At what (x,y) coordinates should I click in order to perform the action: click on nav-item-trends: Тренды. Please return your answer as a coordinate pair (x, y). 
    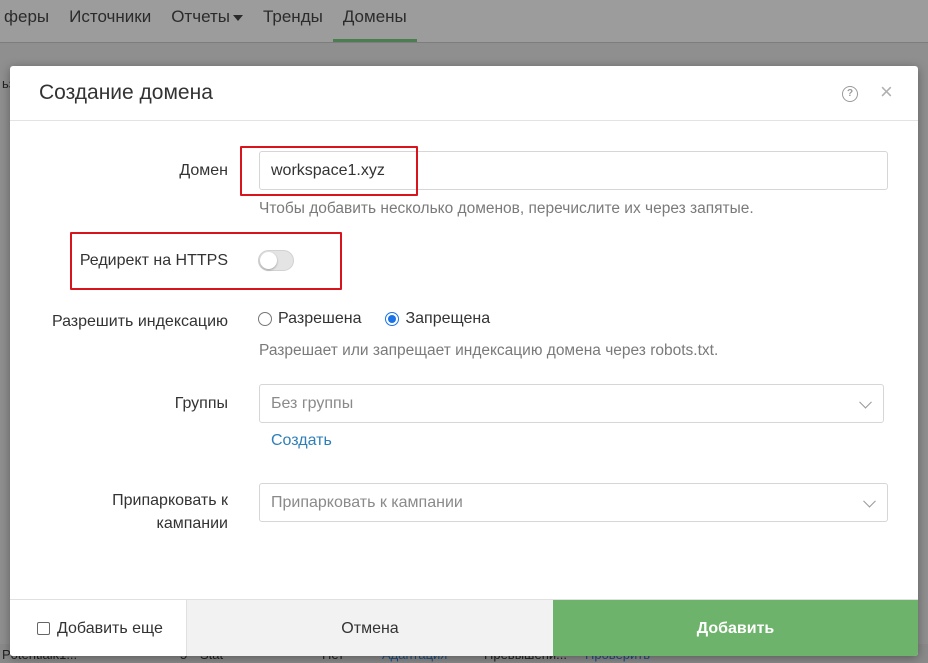
    Looking at the image, I should click on (293, 21).